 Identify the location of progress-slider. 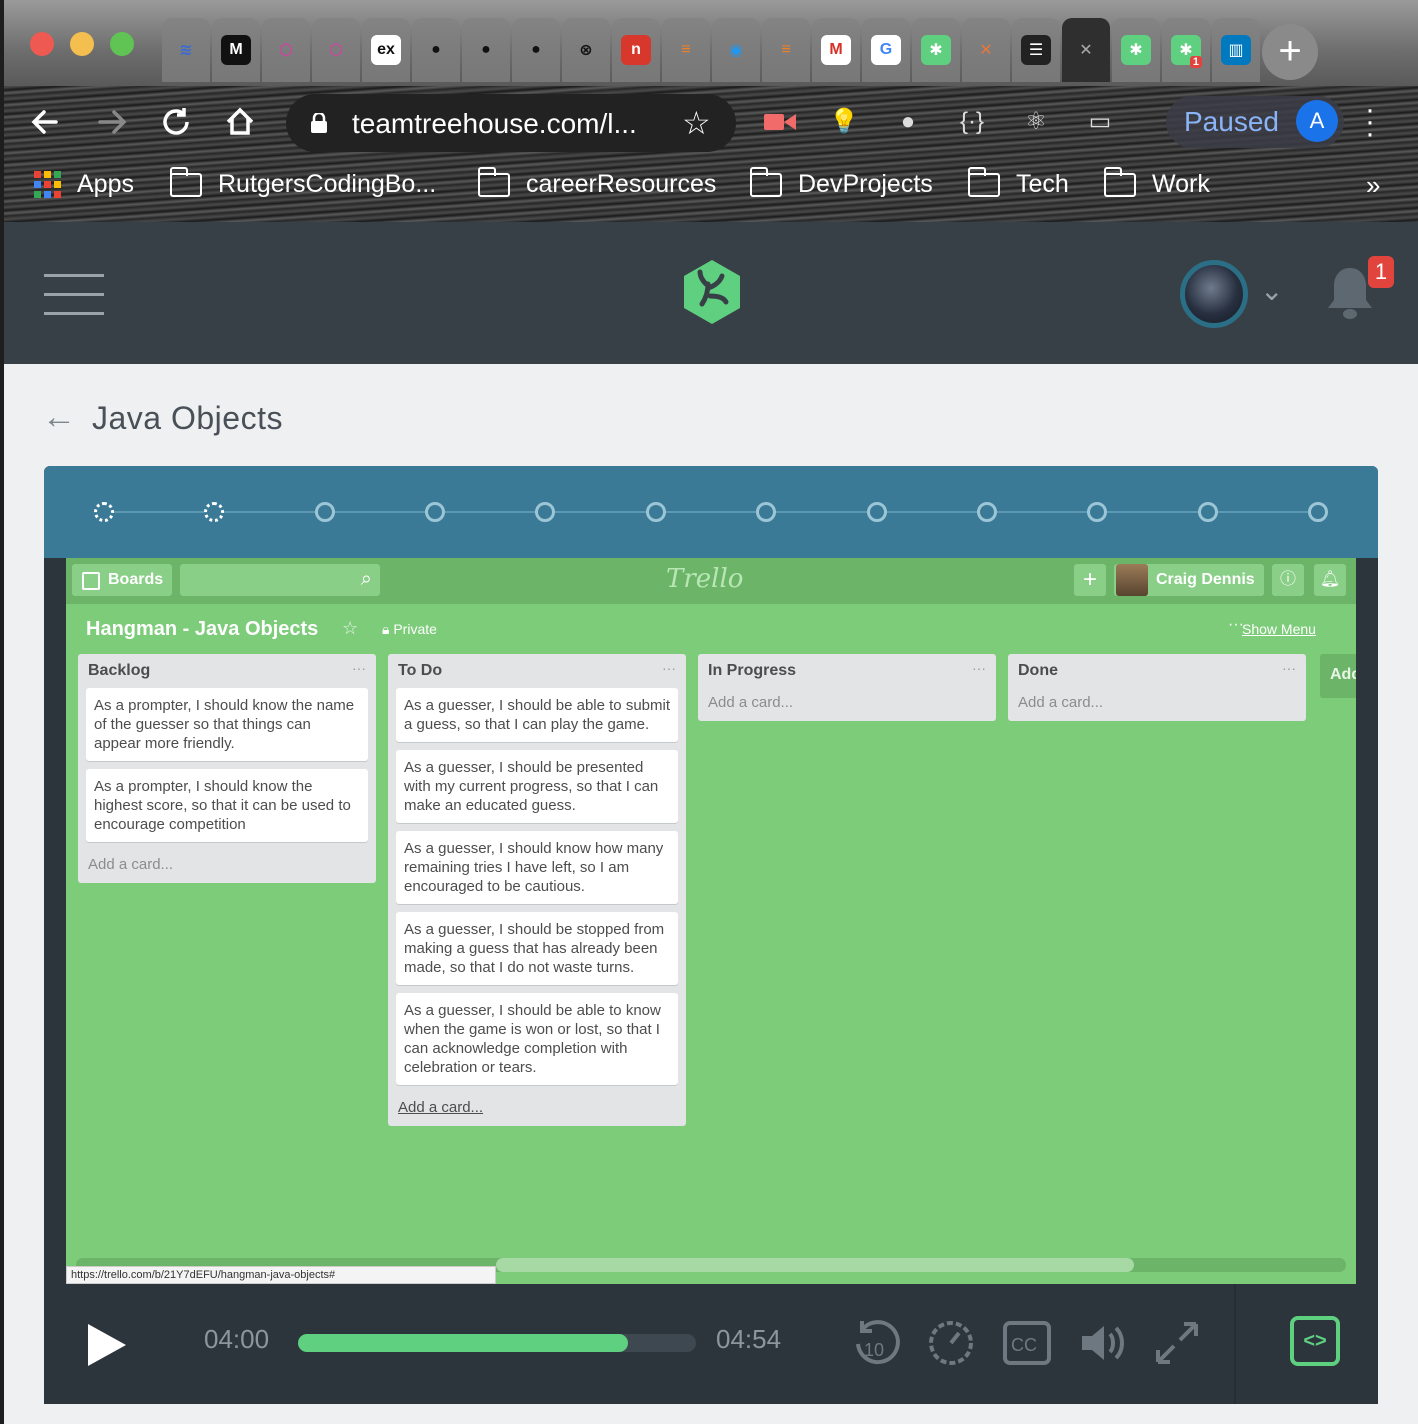
(497, 1343).